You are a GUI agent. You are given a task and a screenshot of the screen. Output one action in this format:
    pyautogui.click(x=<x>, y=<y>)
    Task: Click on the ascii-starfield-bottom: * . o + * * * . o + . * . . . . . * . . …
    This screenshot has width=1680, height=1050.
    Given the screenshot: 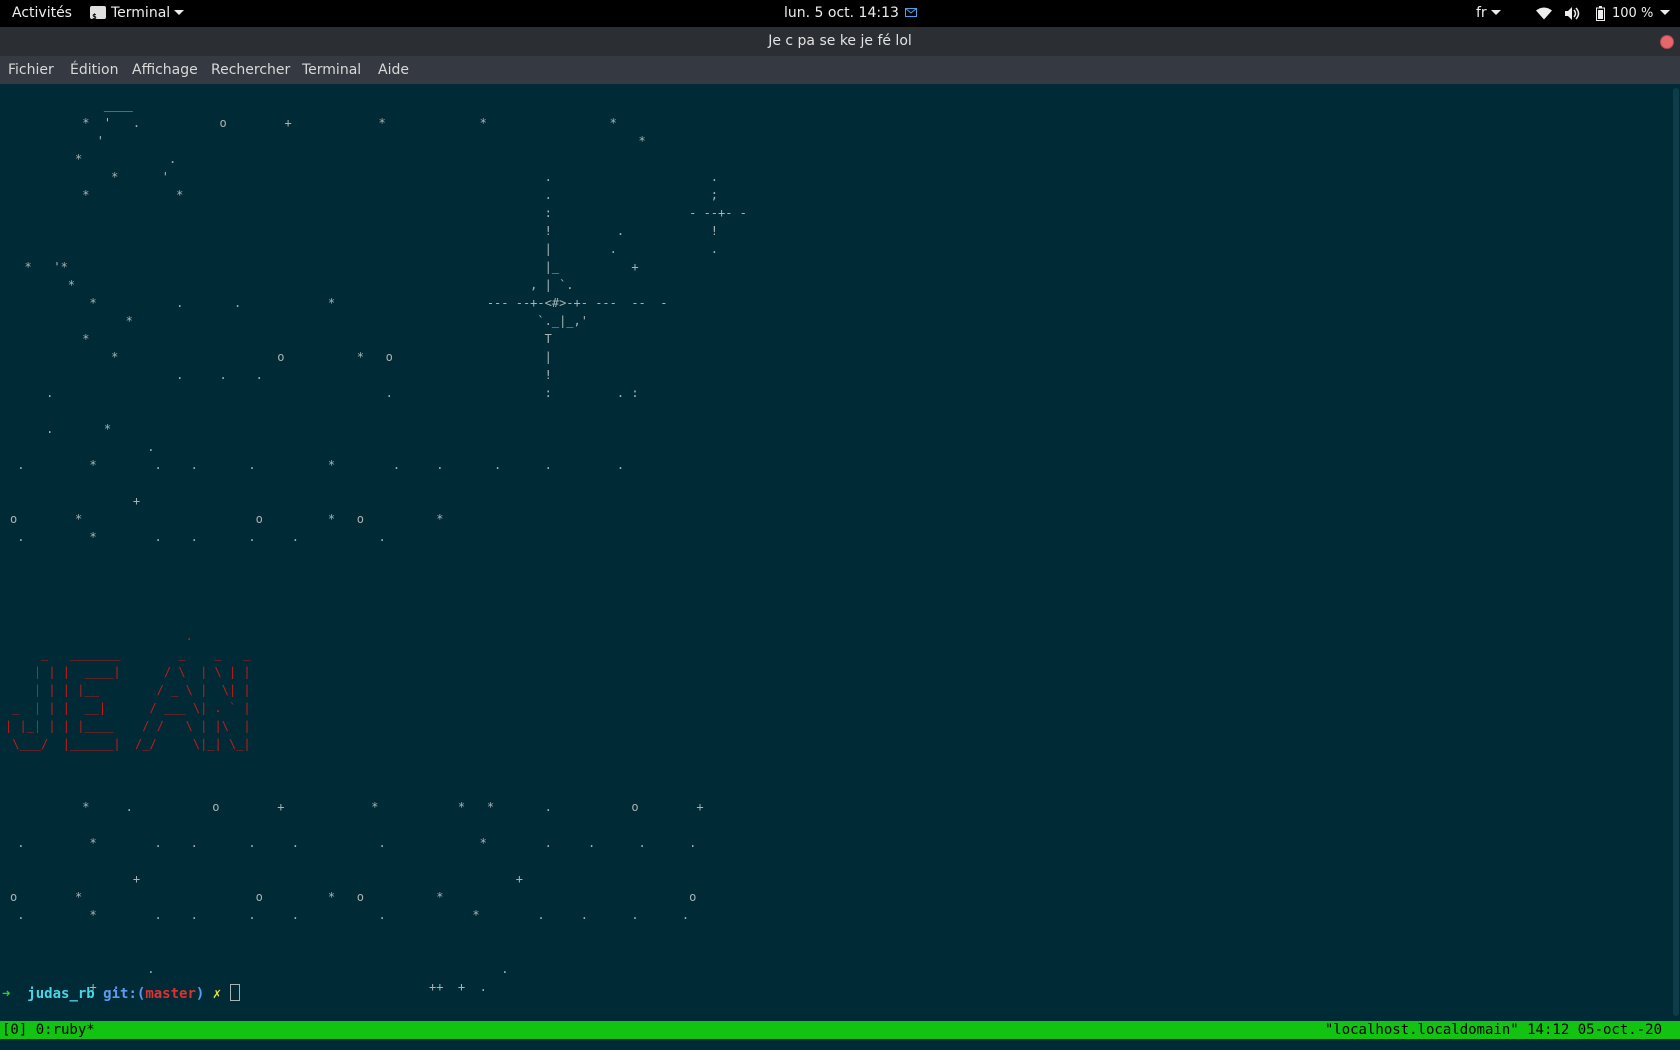 What is the action you would take?
    pyautogui.click(x=357, y=897)
    